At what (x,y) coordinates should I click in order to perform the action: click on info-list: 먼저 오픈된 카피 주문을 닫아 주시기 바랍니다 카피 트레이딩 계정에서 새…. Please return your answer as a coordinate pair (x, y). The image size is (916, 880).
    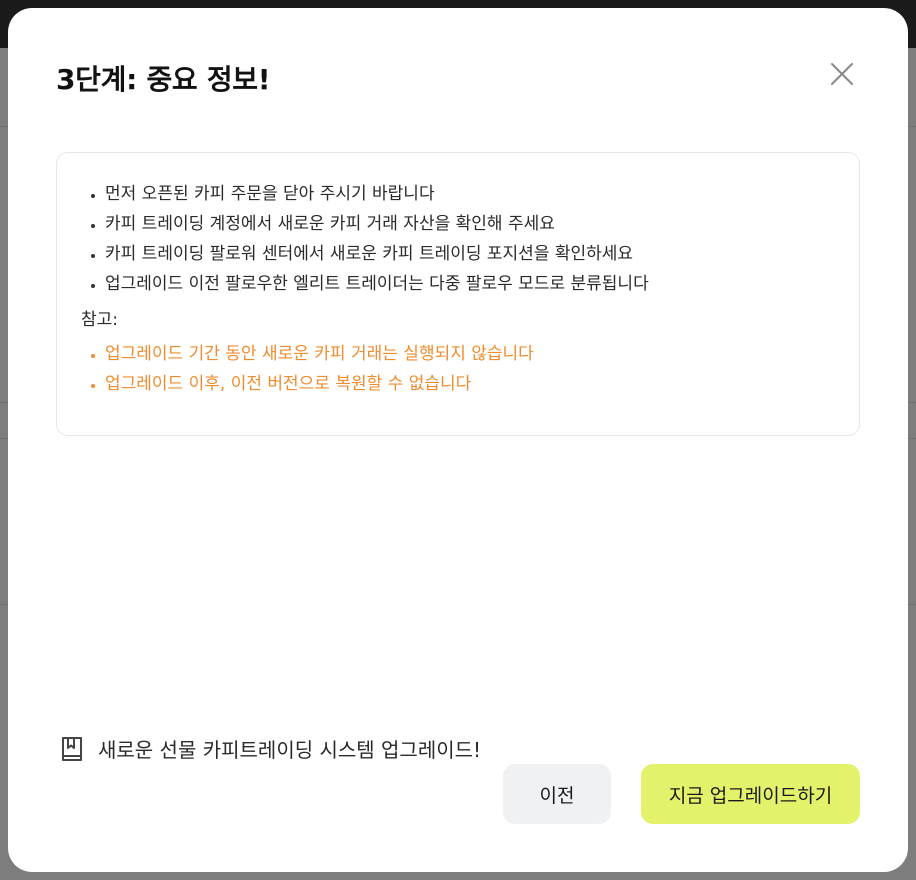
    Looking at the image, I should click on (458, 239).